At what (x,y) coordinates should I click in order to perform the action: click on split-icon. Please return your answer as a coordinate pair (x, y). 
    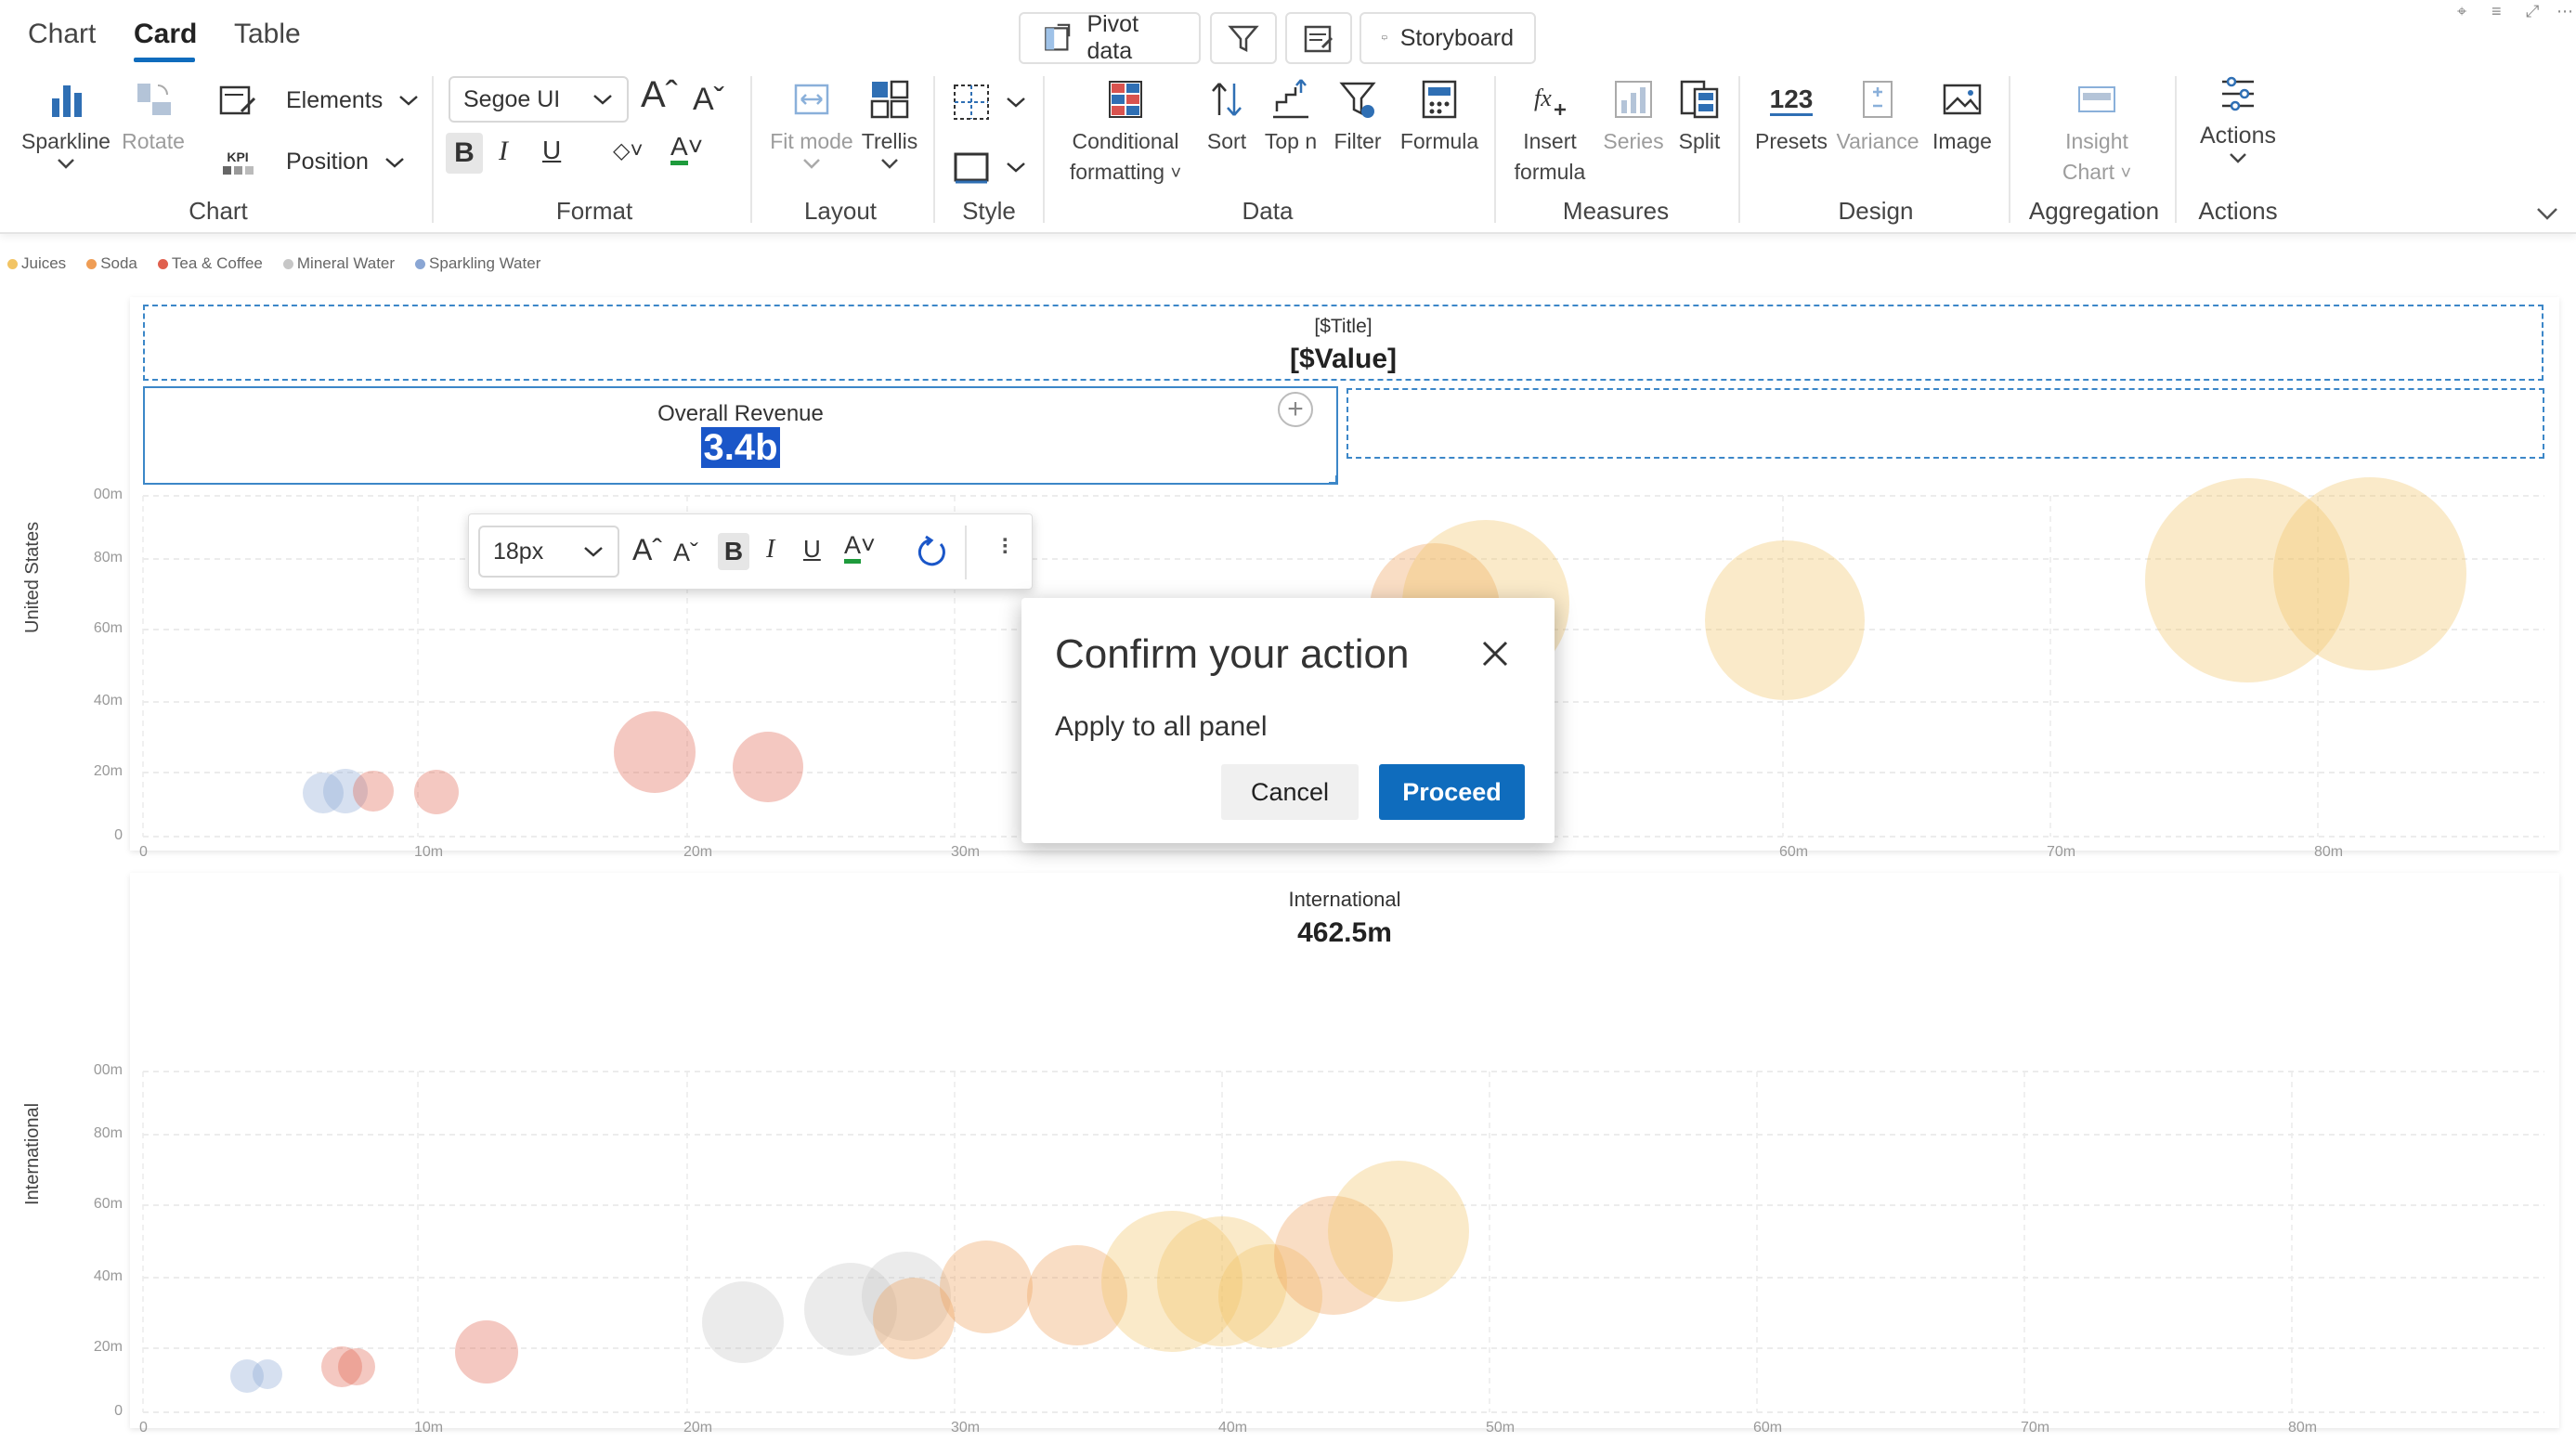
    Looking at the image, I should click on (1699, 99).